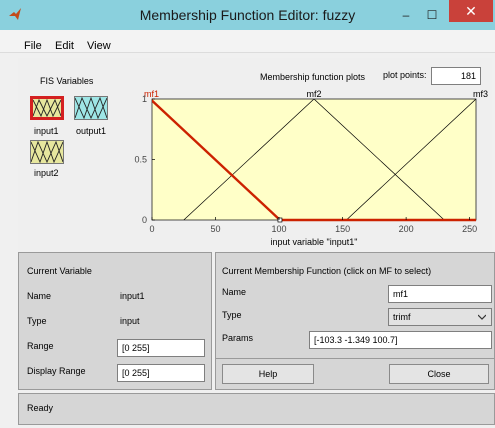 The image size is (495, 428). What do you see at coordinates (39, 296) in the screenshot?
I see `variable-name-label: Name` at bounding box center [39, 296].